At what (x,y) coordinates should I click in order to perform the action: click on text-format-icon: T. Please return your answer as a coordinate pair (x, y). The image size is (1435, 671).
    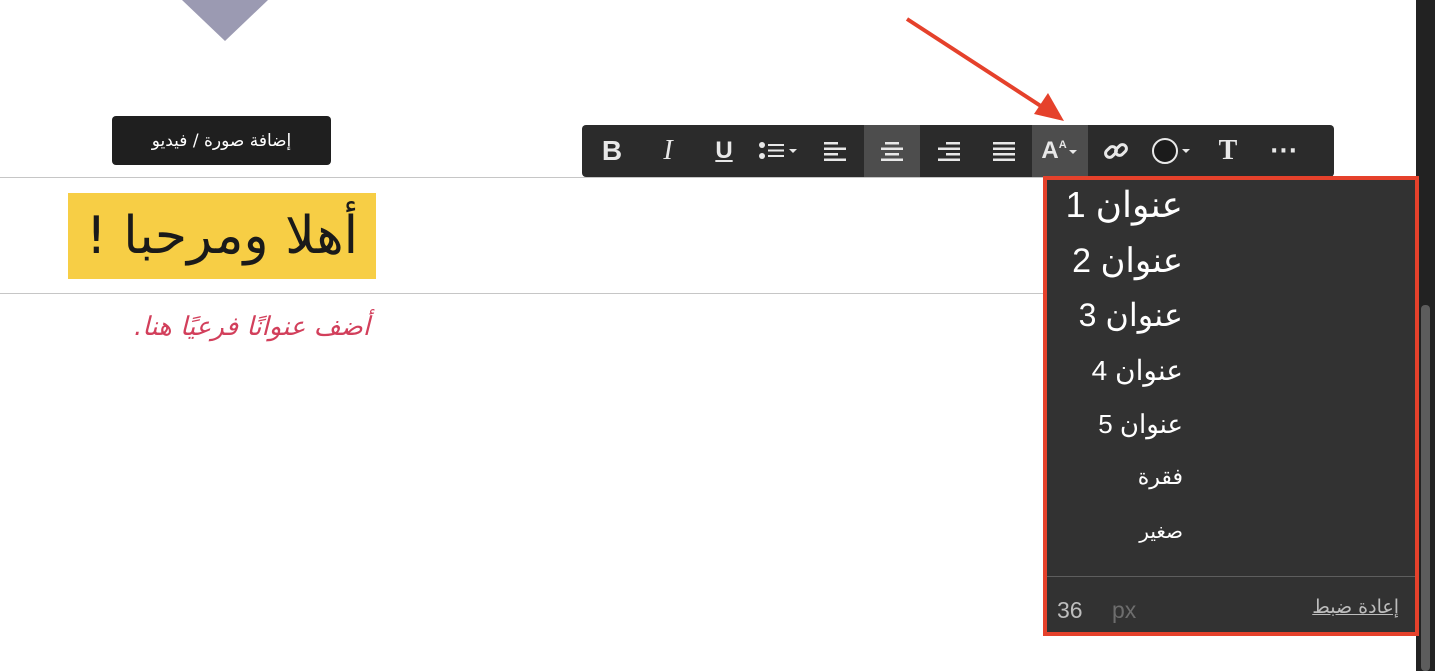
    Looking at the image, I should click on (1228, 150).